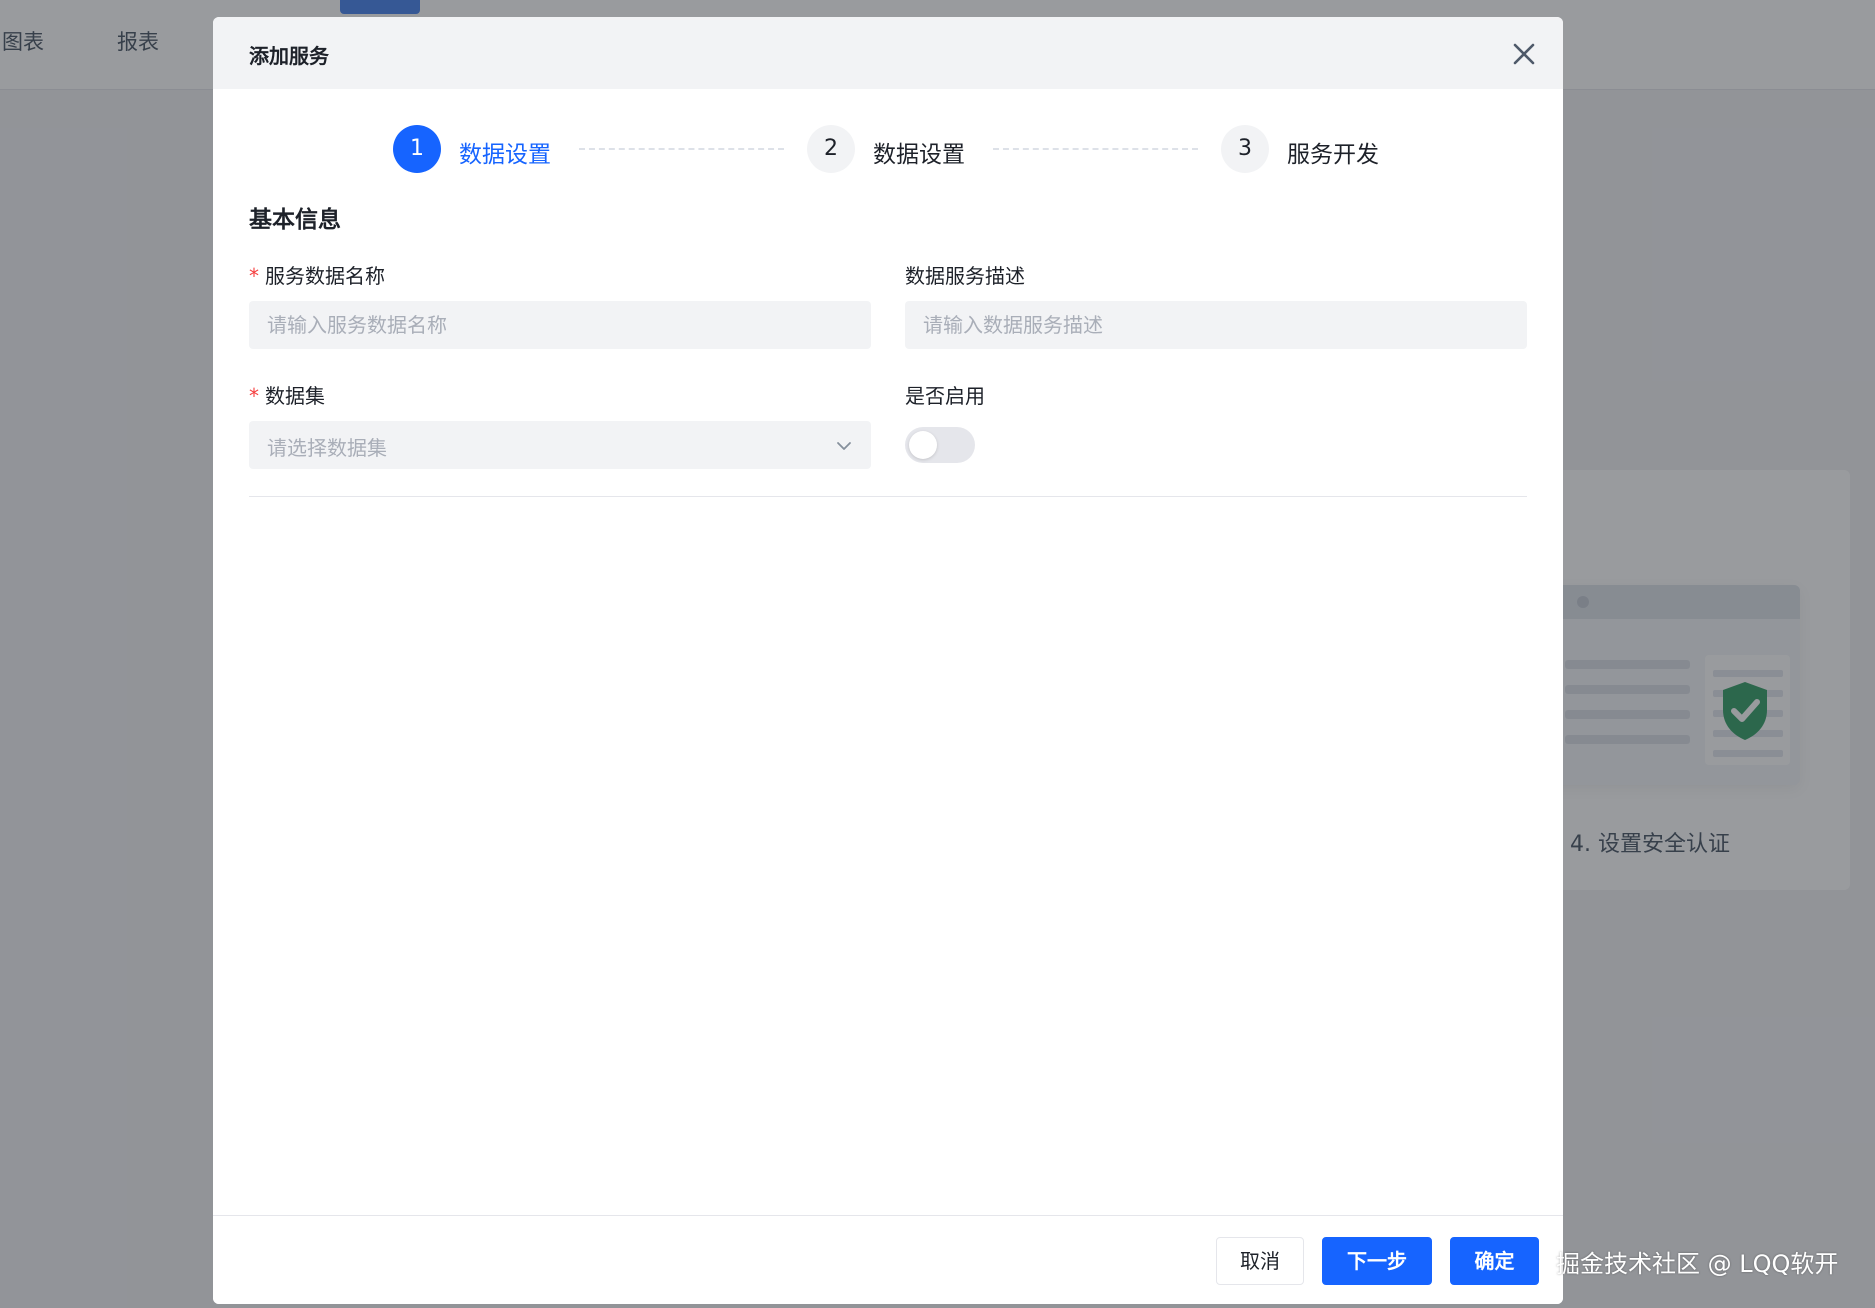 Image resolution: width=1875 pixels, height=1308 pixels. I want to click on close-icon, so click(1524, 54).